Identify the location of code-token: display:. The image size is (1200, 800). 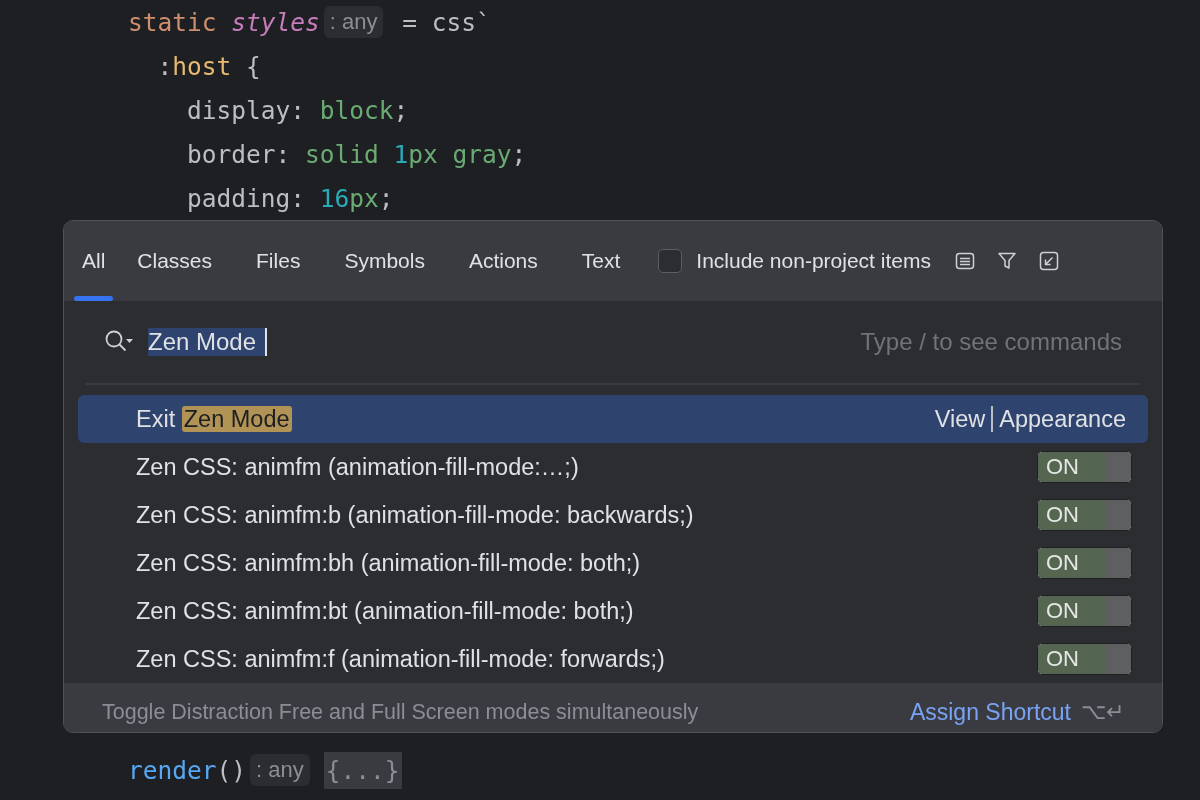
(246, 110).